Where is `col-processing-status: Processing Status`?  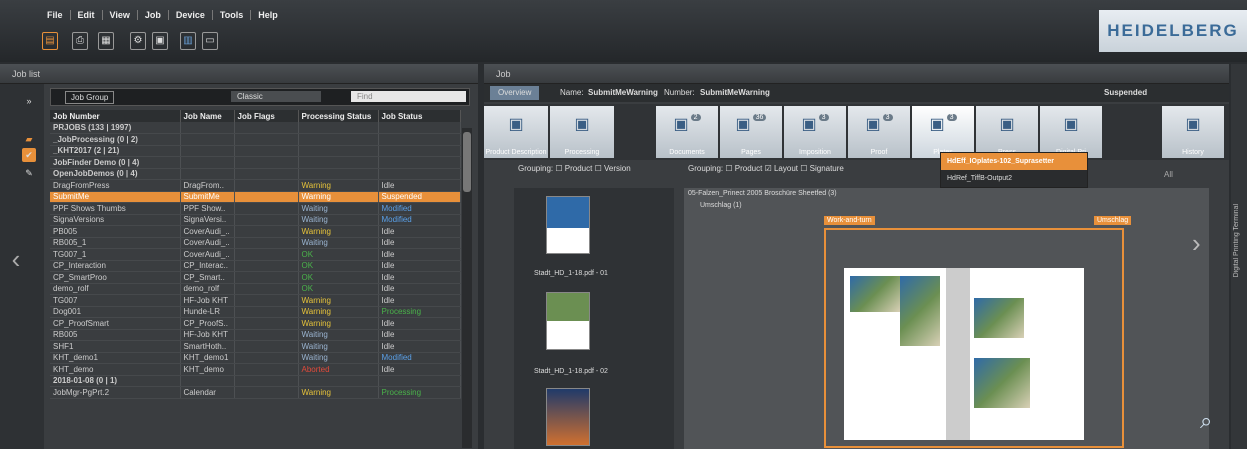
col-processing-status: Processing Status is located at coordinates (338, 116).